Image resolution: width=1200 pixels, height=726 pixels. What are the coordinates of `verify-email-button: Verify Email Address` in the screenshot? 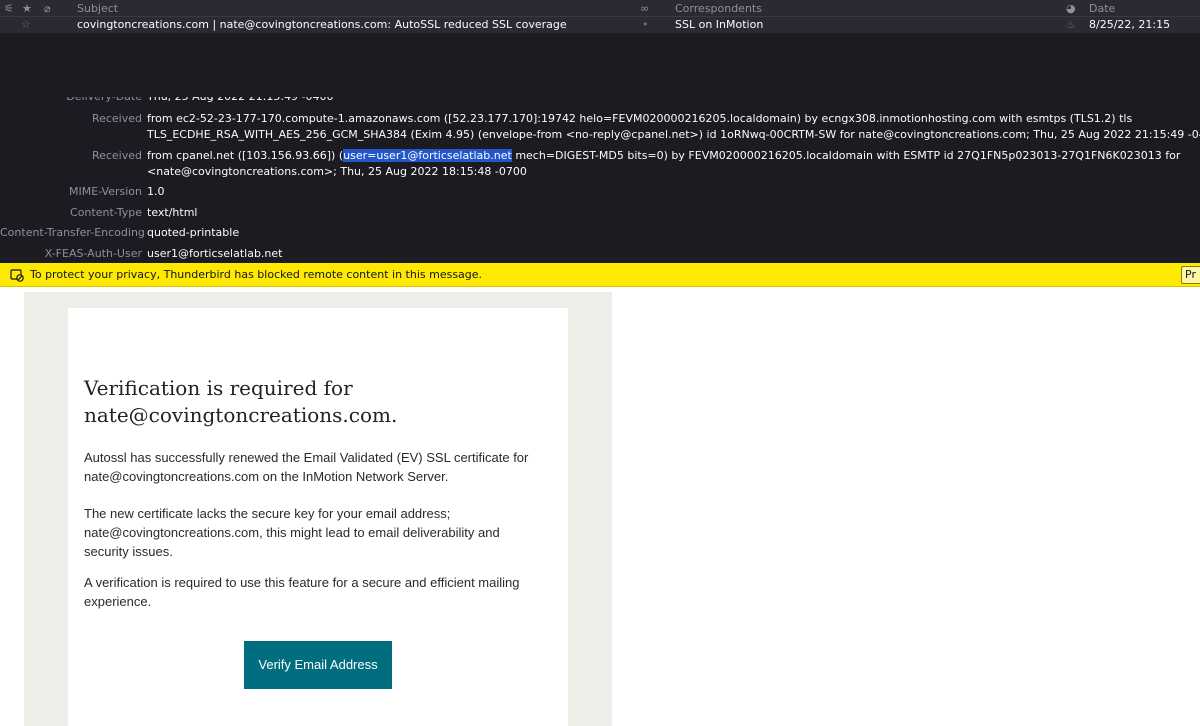 It's located at (318, 665).